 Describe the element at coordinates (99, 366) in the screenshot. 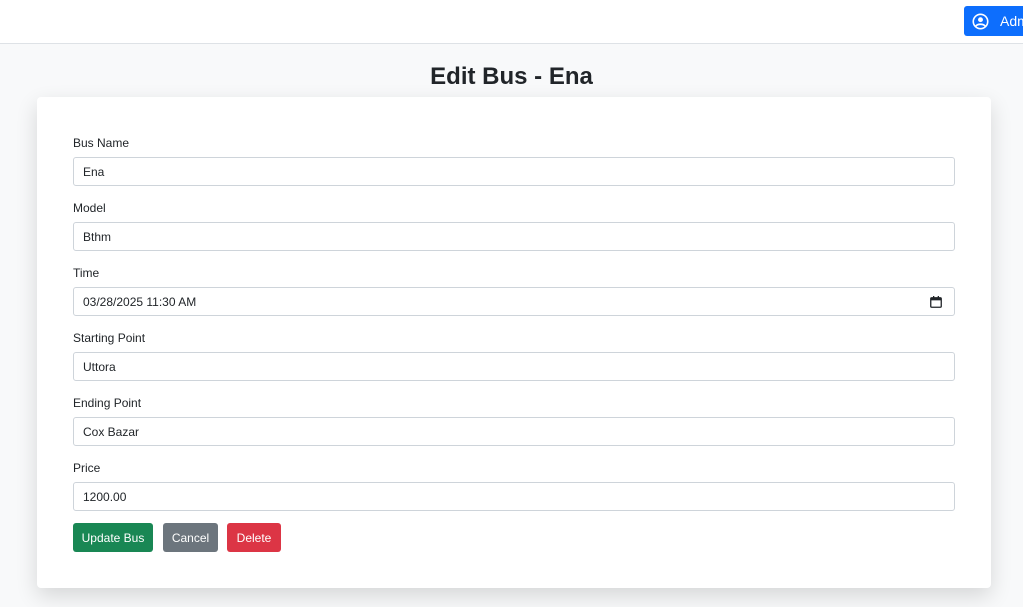

I see `starting-point-value: Uttora` at that location.